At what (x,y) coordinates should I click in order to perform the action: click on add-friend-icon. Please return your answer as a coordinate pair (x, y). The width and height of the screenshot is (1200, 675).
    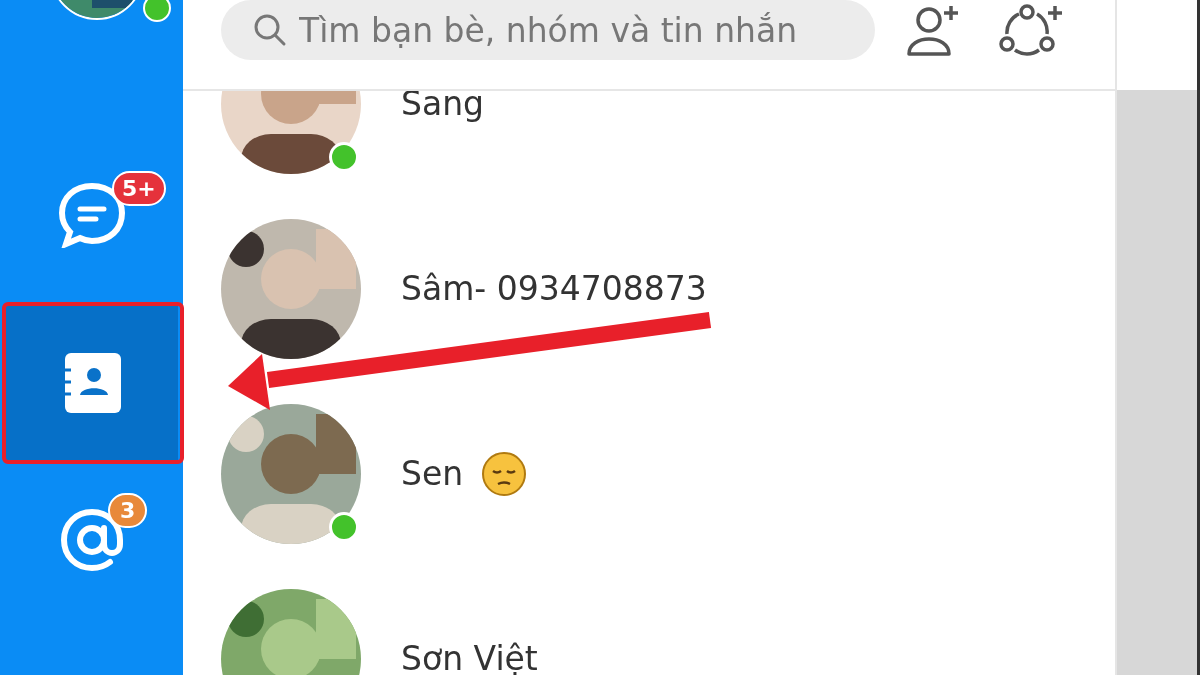
    Looking at the image, I should click on (933, 30).